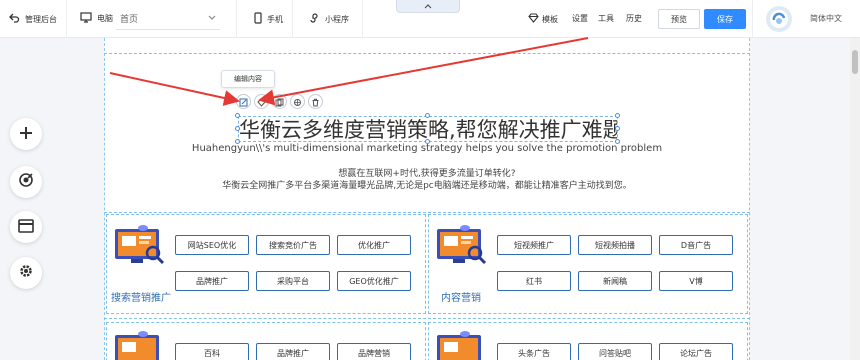  I want to click on back-label: 管理后台, so click(41, 19).